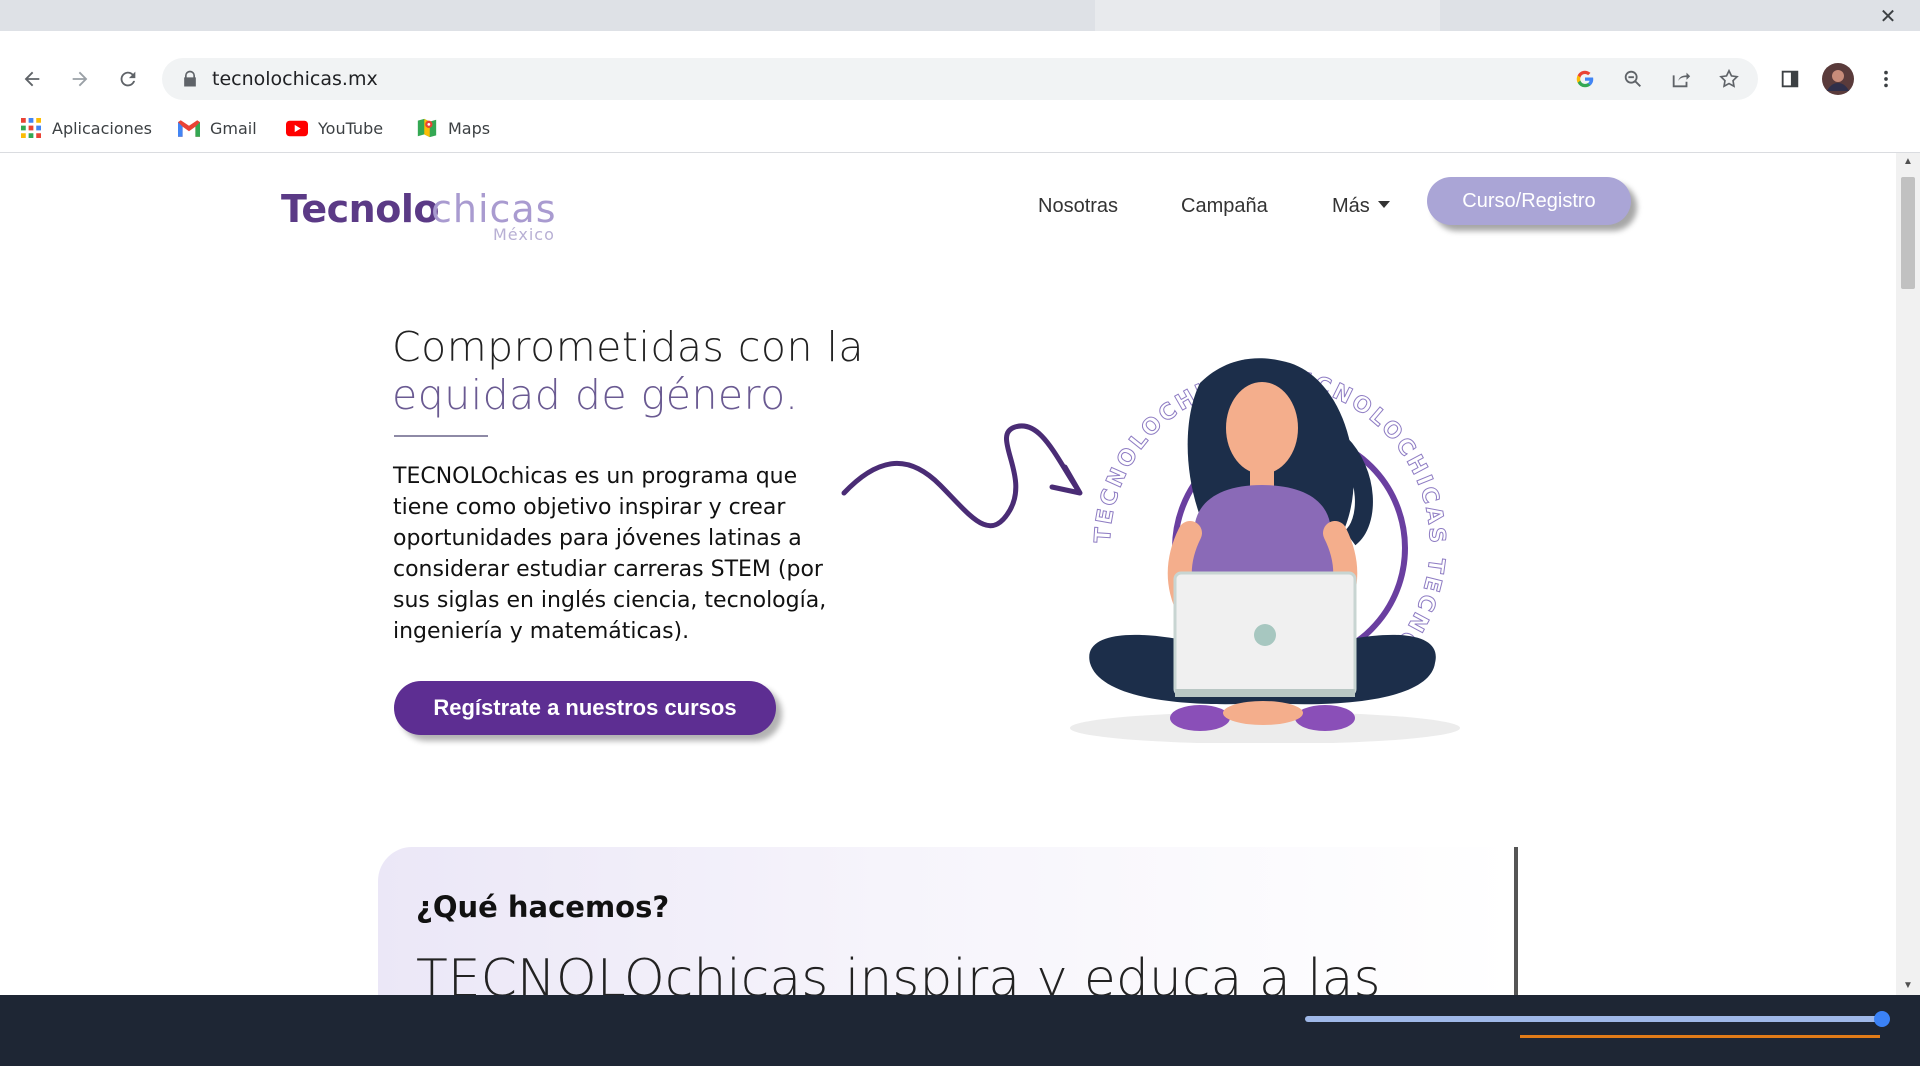 Image resolution: width=1920 pixels, height=1066 pixels. What do you see at coordinates (469, 128) in the screenshot?
I see `bookmark-label: Maps` at bounding box center [469, 128].